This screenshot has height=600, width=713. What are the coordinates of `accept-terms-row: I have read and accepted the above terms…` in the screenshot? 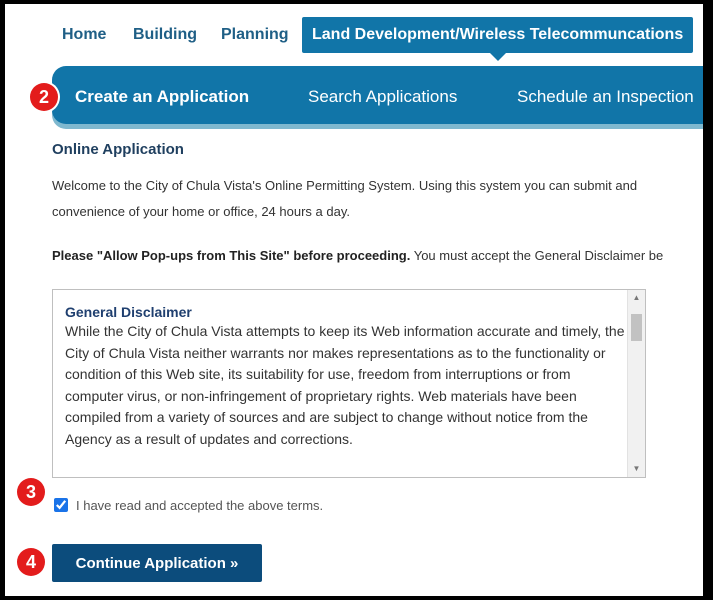 It's located at (187, 505).